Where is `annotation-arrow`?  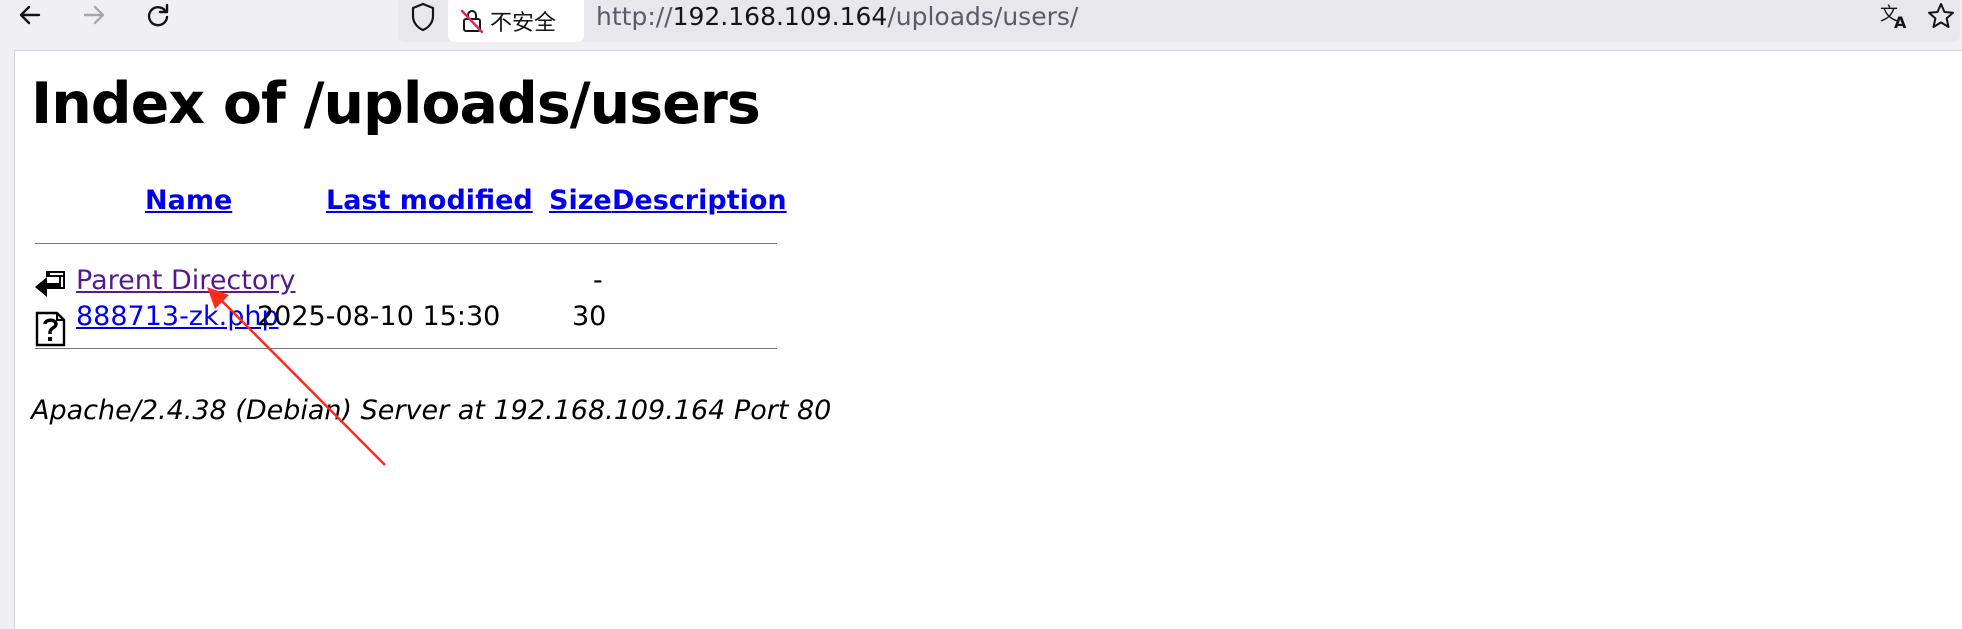 annotation-arrow is located at coordinates (296, 376).